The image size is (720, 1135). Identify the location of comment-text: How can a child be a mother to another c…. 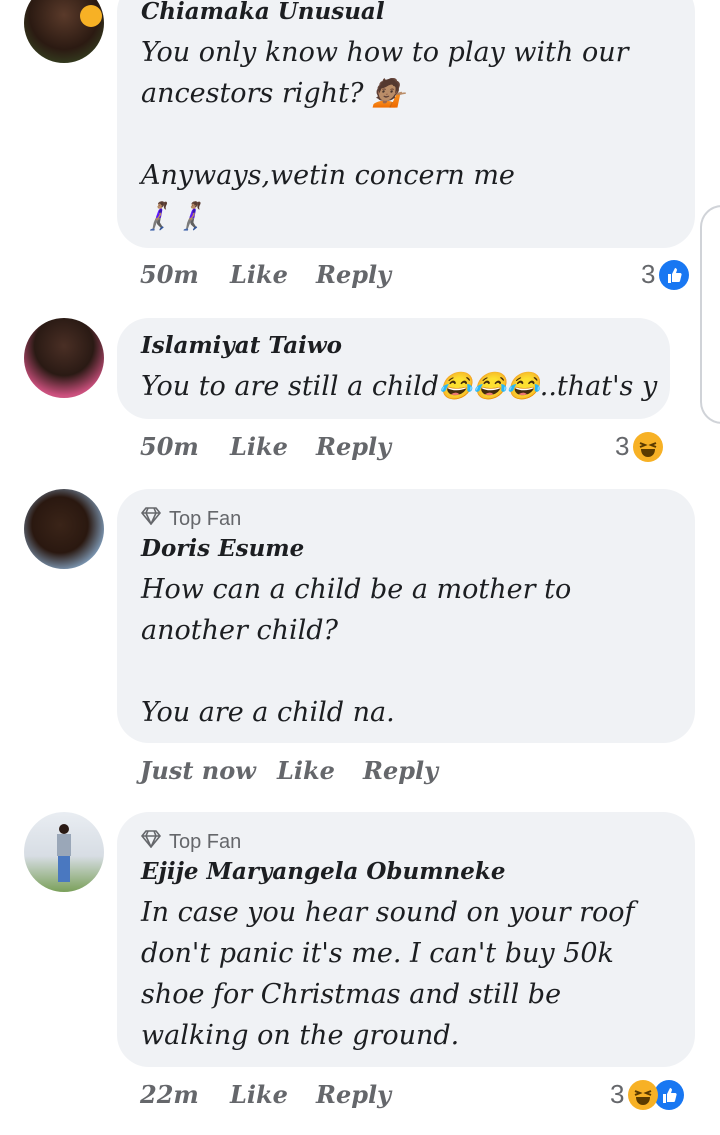
(356, 651).